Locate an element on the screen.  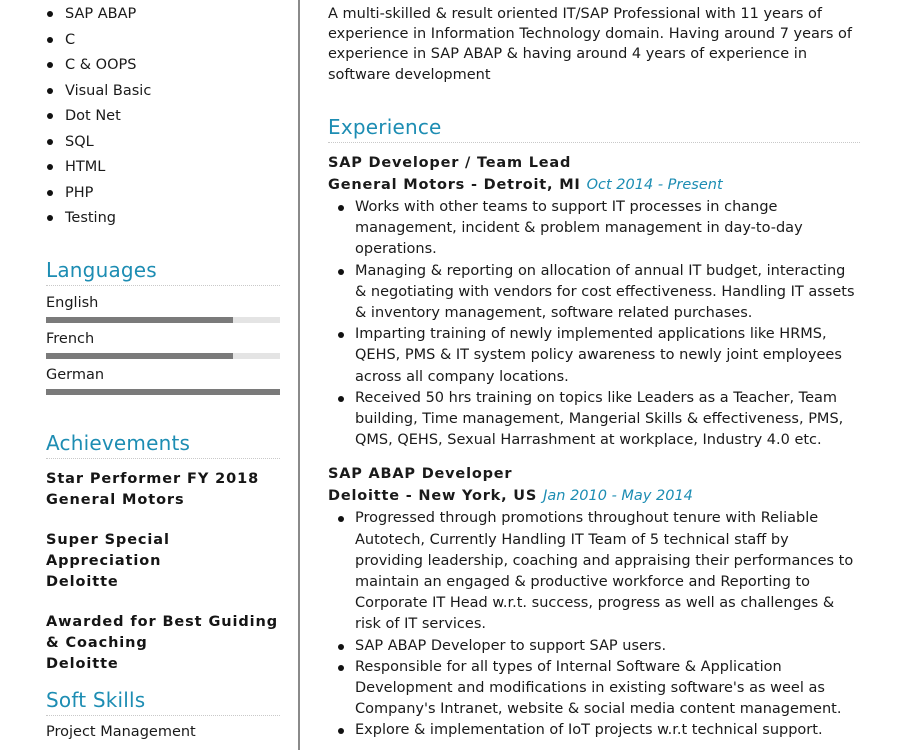
achievements-heading: Achievements is located at coordinates (163, 445).